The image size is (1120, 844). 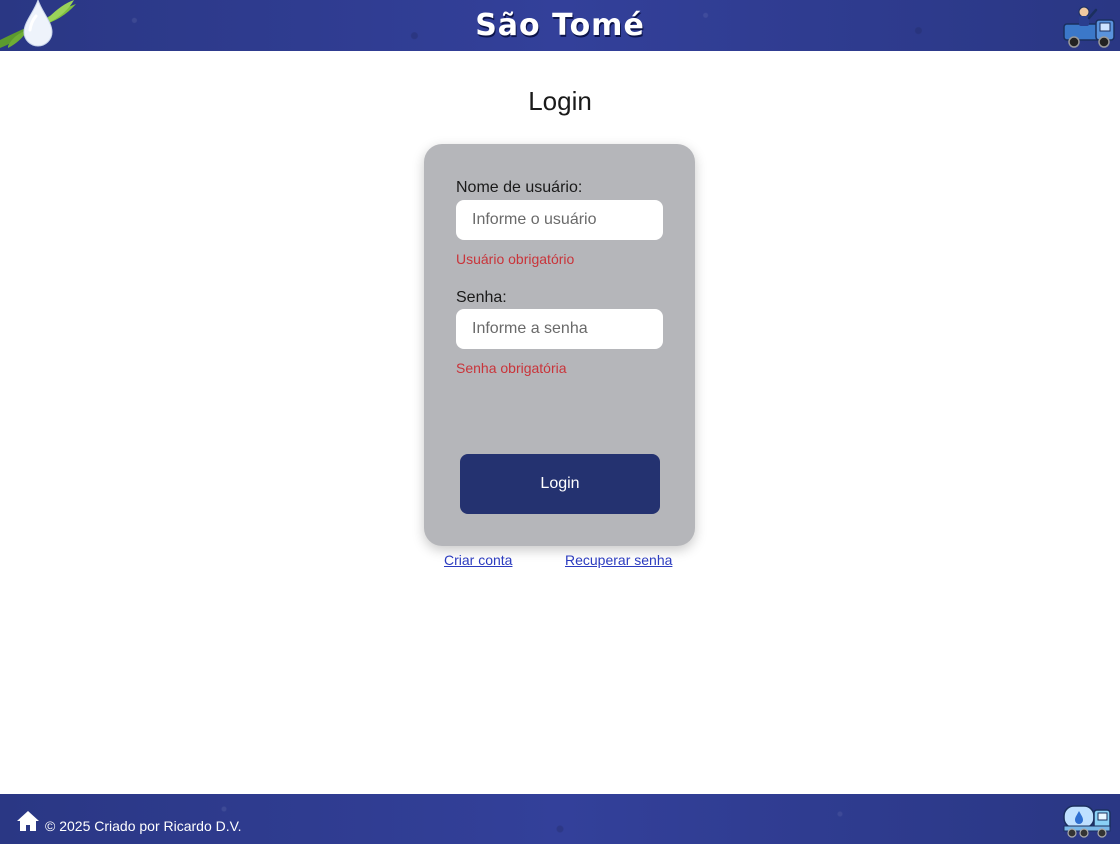 What do you see at coordinates (618, 560) in the screenshot?
I see `recover-password-link: Recuperar senha` at bounding box center [618, 560].